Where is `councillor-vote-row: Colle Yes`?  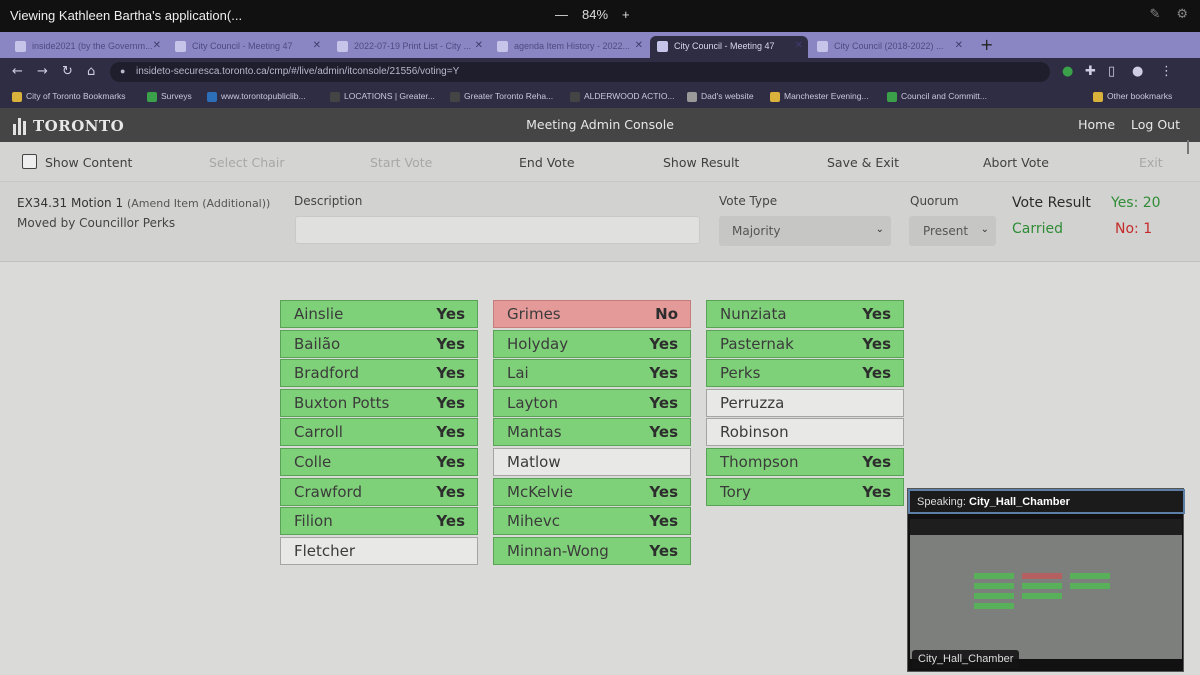 councillor-vote-row: Colle Yes is located at coordinates (379, 461).